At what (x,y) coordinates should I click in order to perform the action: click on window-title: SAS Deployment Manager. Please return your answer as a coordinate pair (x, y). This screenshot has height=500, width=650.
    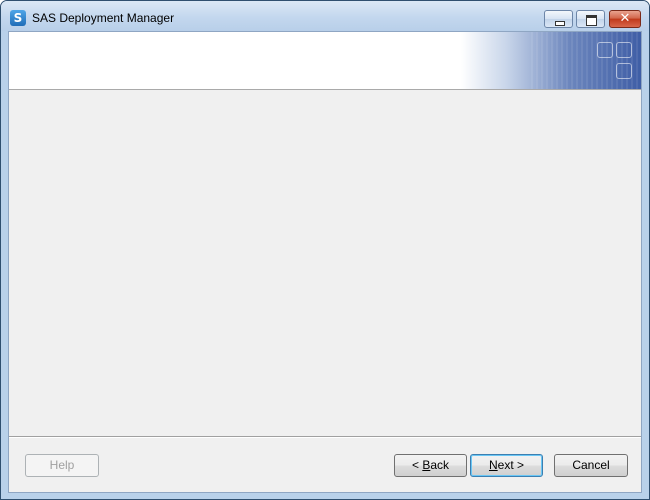
    Looking at the image, I should click on (103, 18).